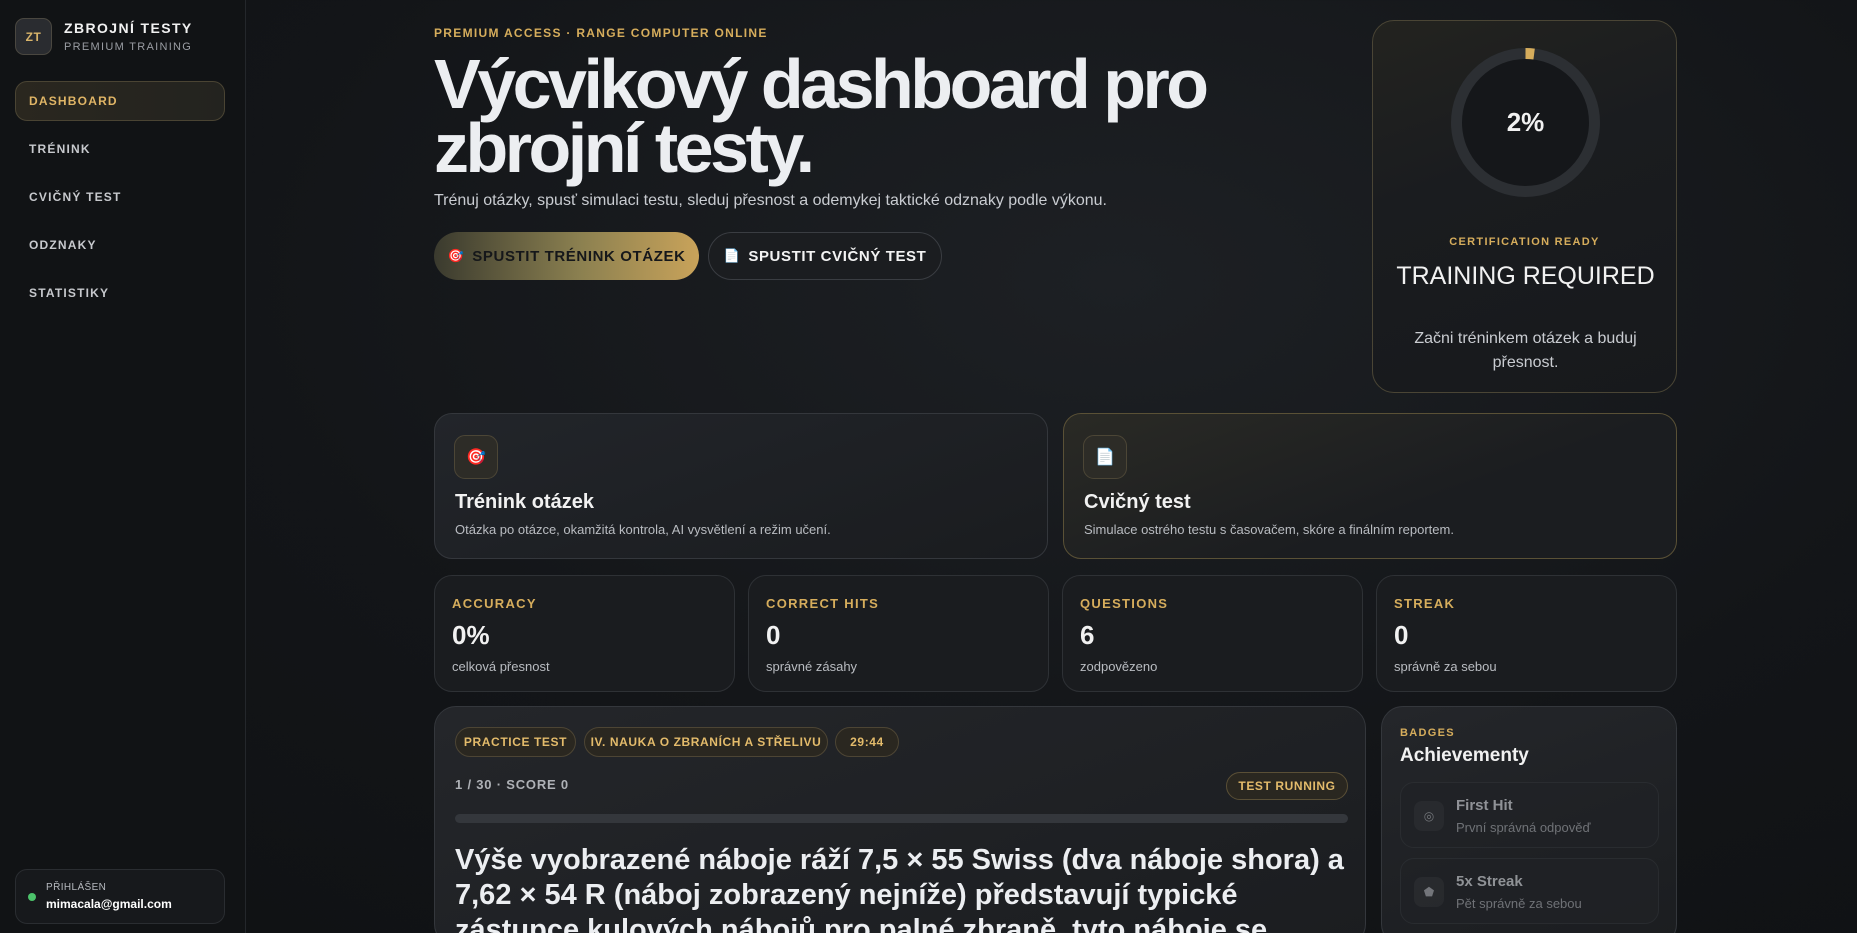  What do you see at coordinates (1445, 666) in the screenshot?
I see `stat-caption: správně za sebou` at bounding box center [1445, 666].